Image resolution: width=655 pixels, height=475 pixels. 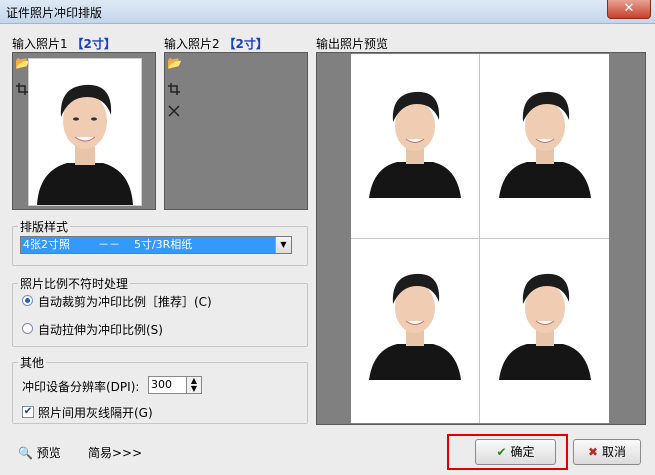 I want to click on delete-icon, so click(x=174, y=112).